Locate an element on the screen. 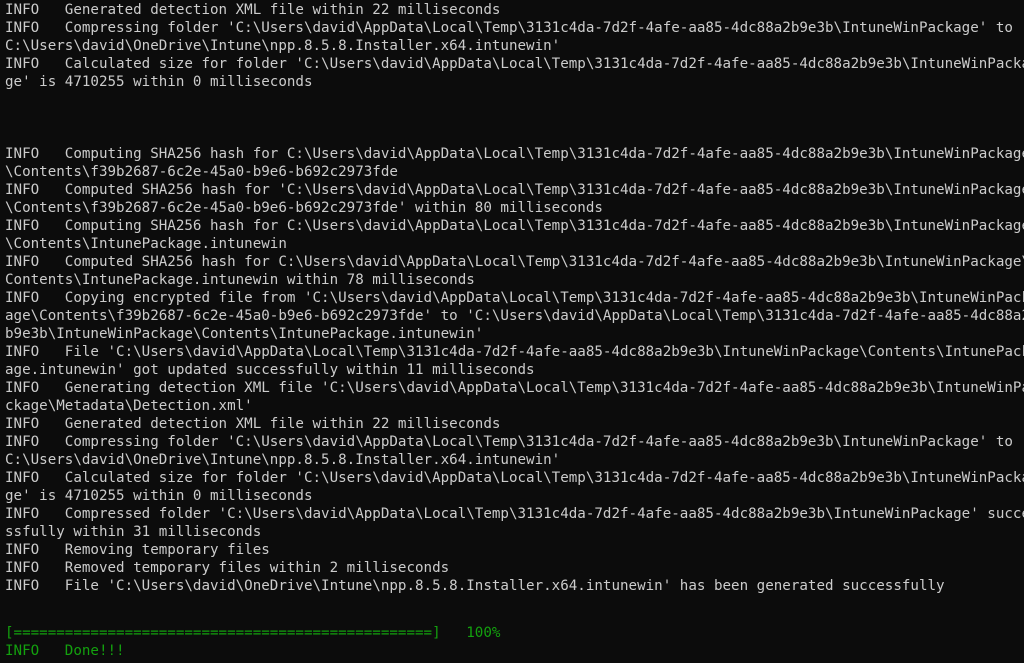 This screenshot has height=663, width=1024. terminal-line: \Contents\IntunePackage.intunewin is located at coordinates (146, 244).